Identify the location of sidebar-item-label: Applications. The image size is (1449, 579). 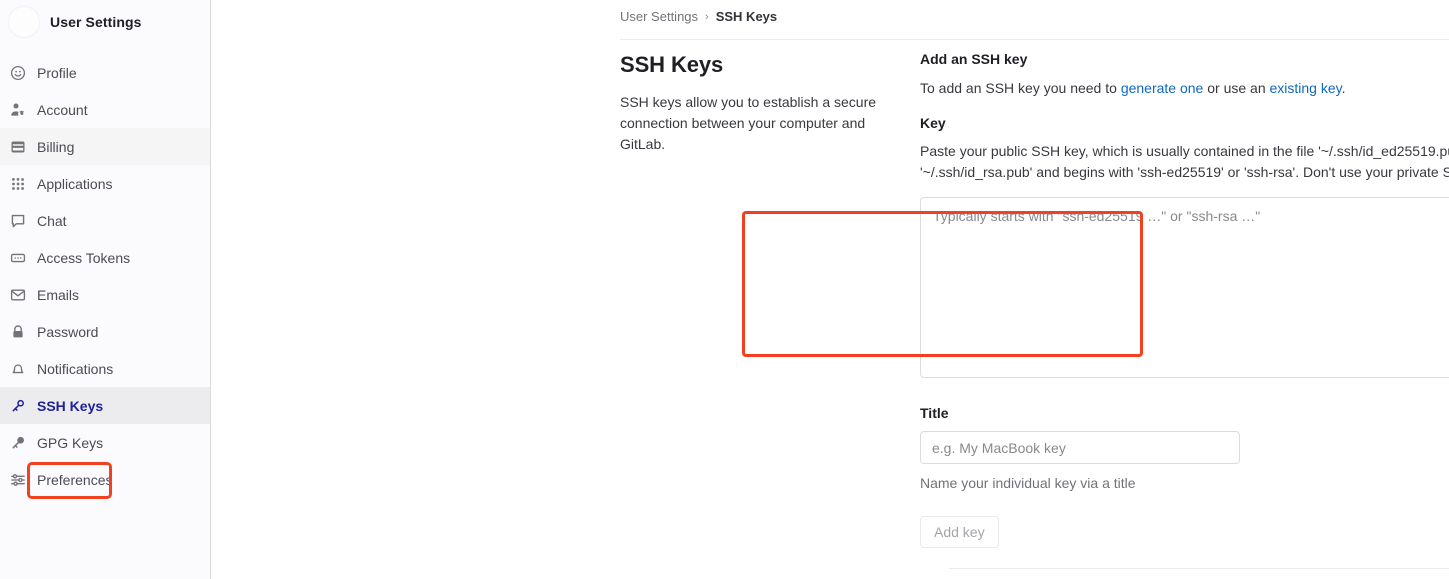
(75, 183).